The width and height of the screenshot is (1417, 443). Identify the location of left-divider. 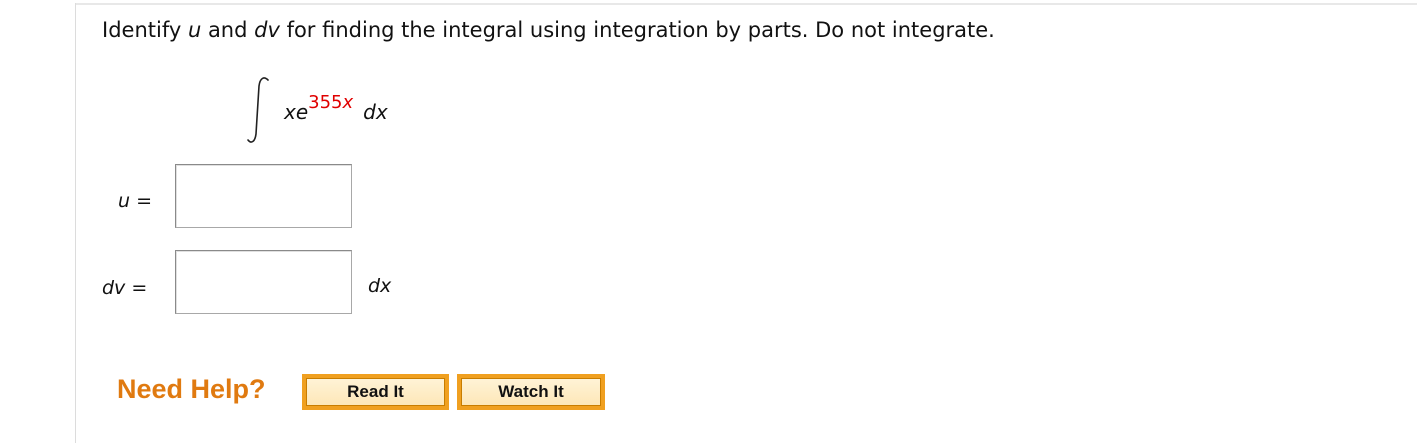
(75, 223).